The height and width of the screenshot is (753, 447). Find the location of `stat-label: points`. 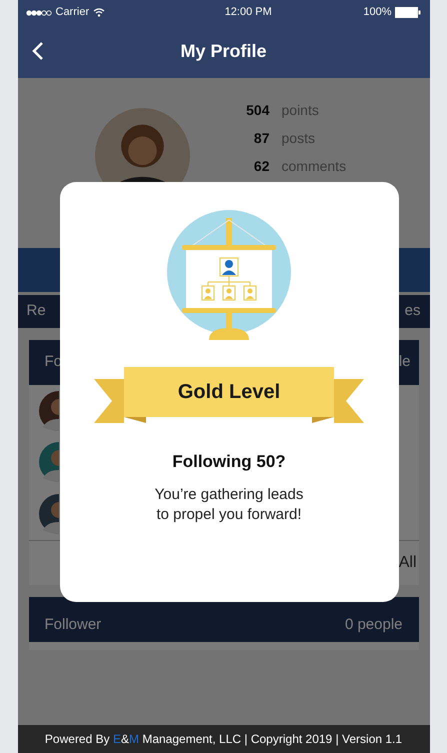

stat-label: points is located at coordinates (300, 110).